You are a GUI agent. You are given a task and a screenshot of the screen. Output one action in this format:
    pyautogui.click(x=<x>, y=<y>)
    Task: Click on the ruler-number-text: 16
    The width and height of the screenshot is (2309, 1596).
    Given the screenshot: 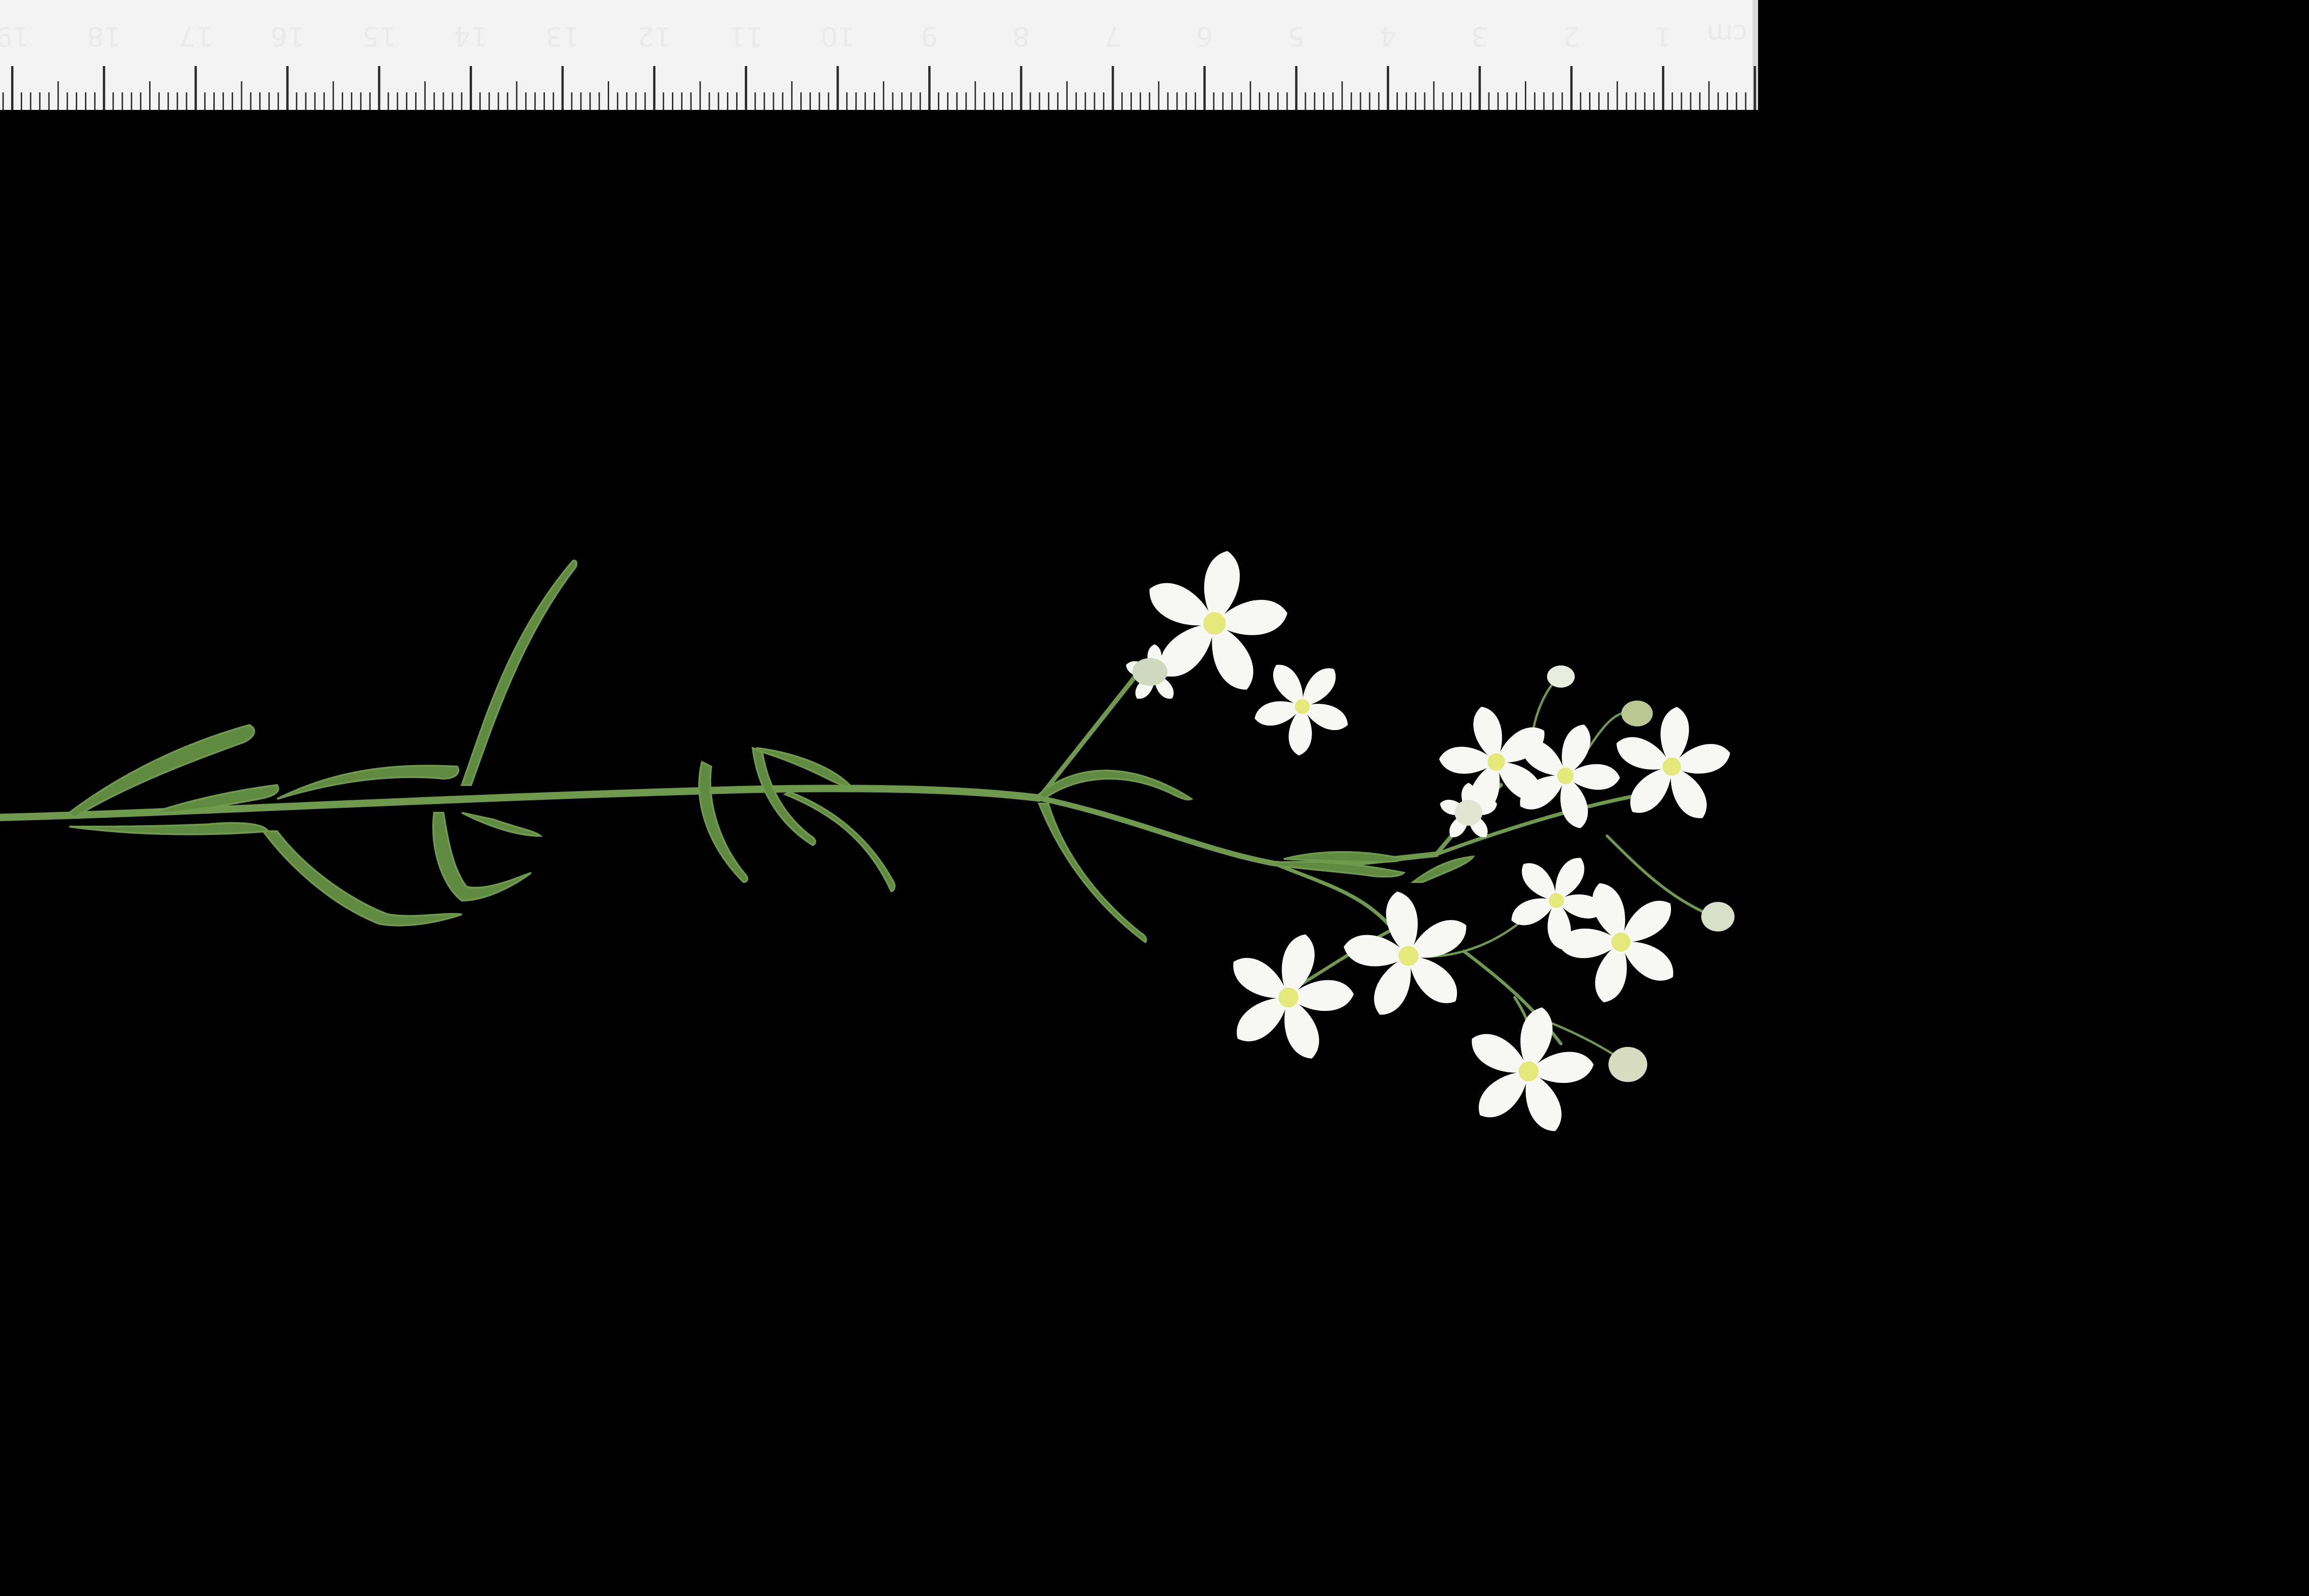 What is the action you would take?
    pyautogui.click(x=287, y=36)
    